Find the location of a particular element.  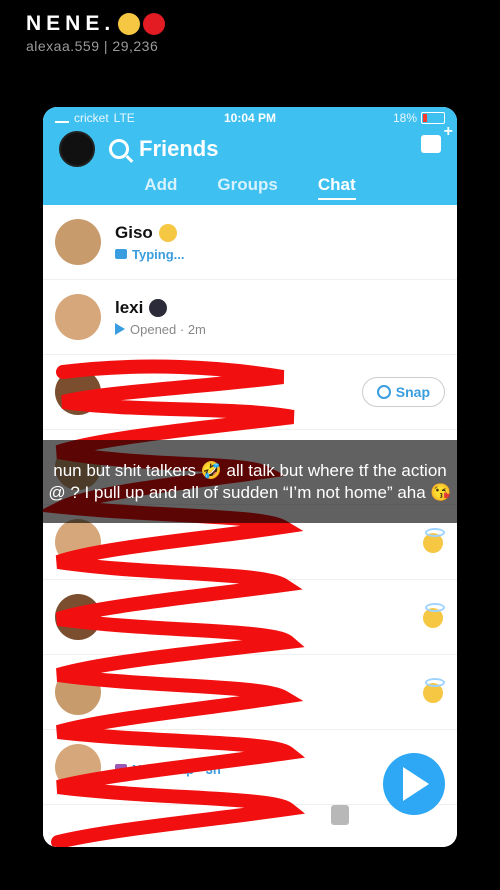

snap-button-label: Snap is located at coordinates (412, 392).